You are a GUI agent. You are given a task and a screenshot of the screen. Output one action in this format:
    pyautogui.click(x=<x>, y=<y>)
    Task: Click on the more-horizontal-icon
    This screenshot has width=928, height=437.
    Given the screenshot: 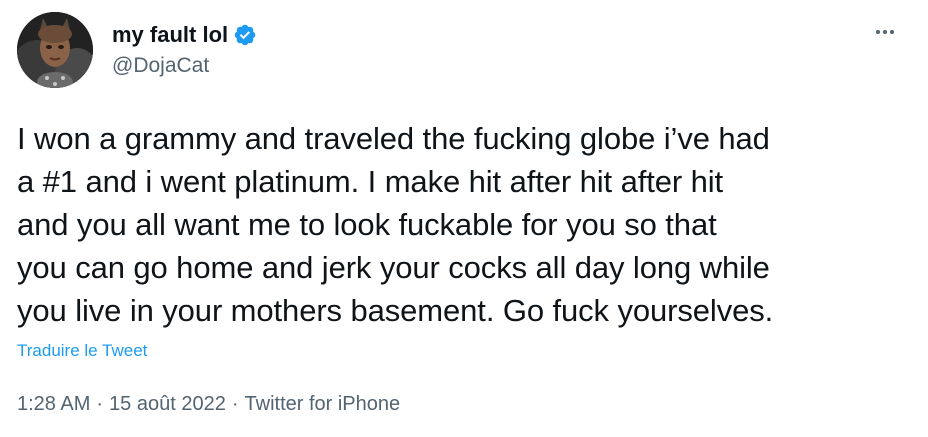 What is the action you would take?
    pyautogui.click(x=885, y=32)
    